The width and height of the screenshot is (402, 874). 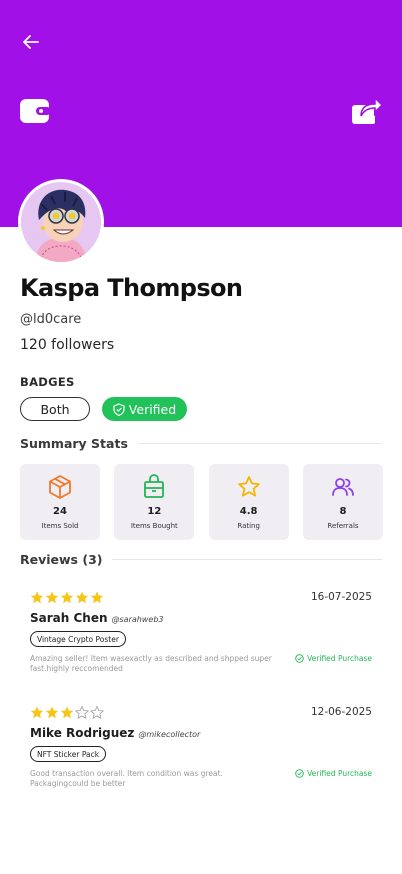 What do you see at coordinates (60, 502) in the screenshot?
I see `stat-items-sold: 24 Items Sold` at bounding box center [60, 502].